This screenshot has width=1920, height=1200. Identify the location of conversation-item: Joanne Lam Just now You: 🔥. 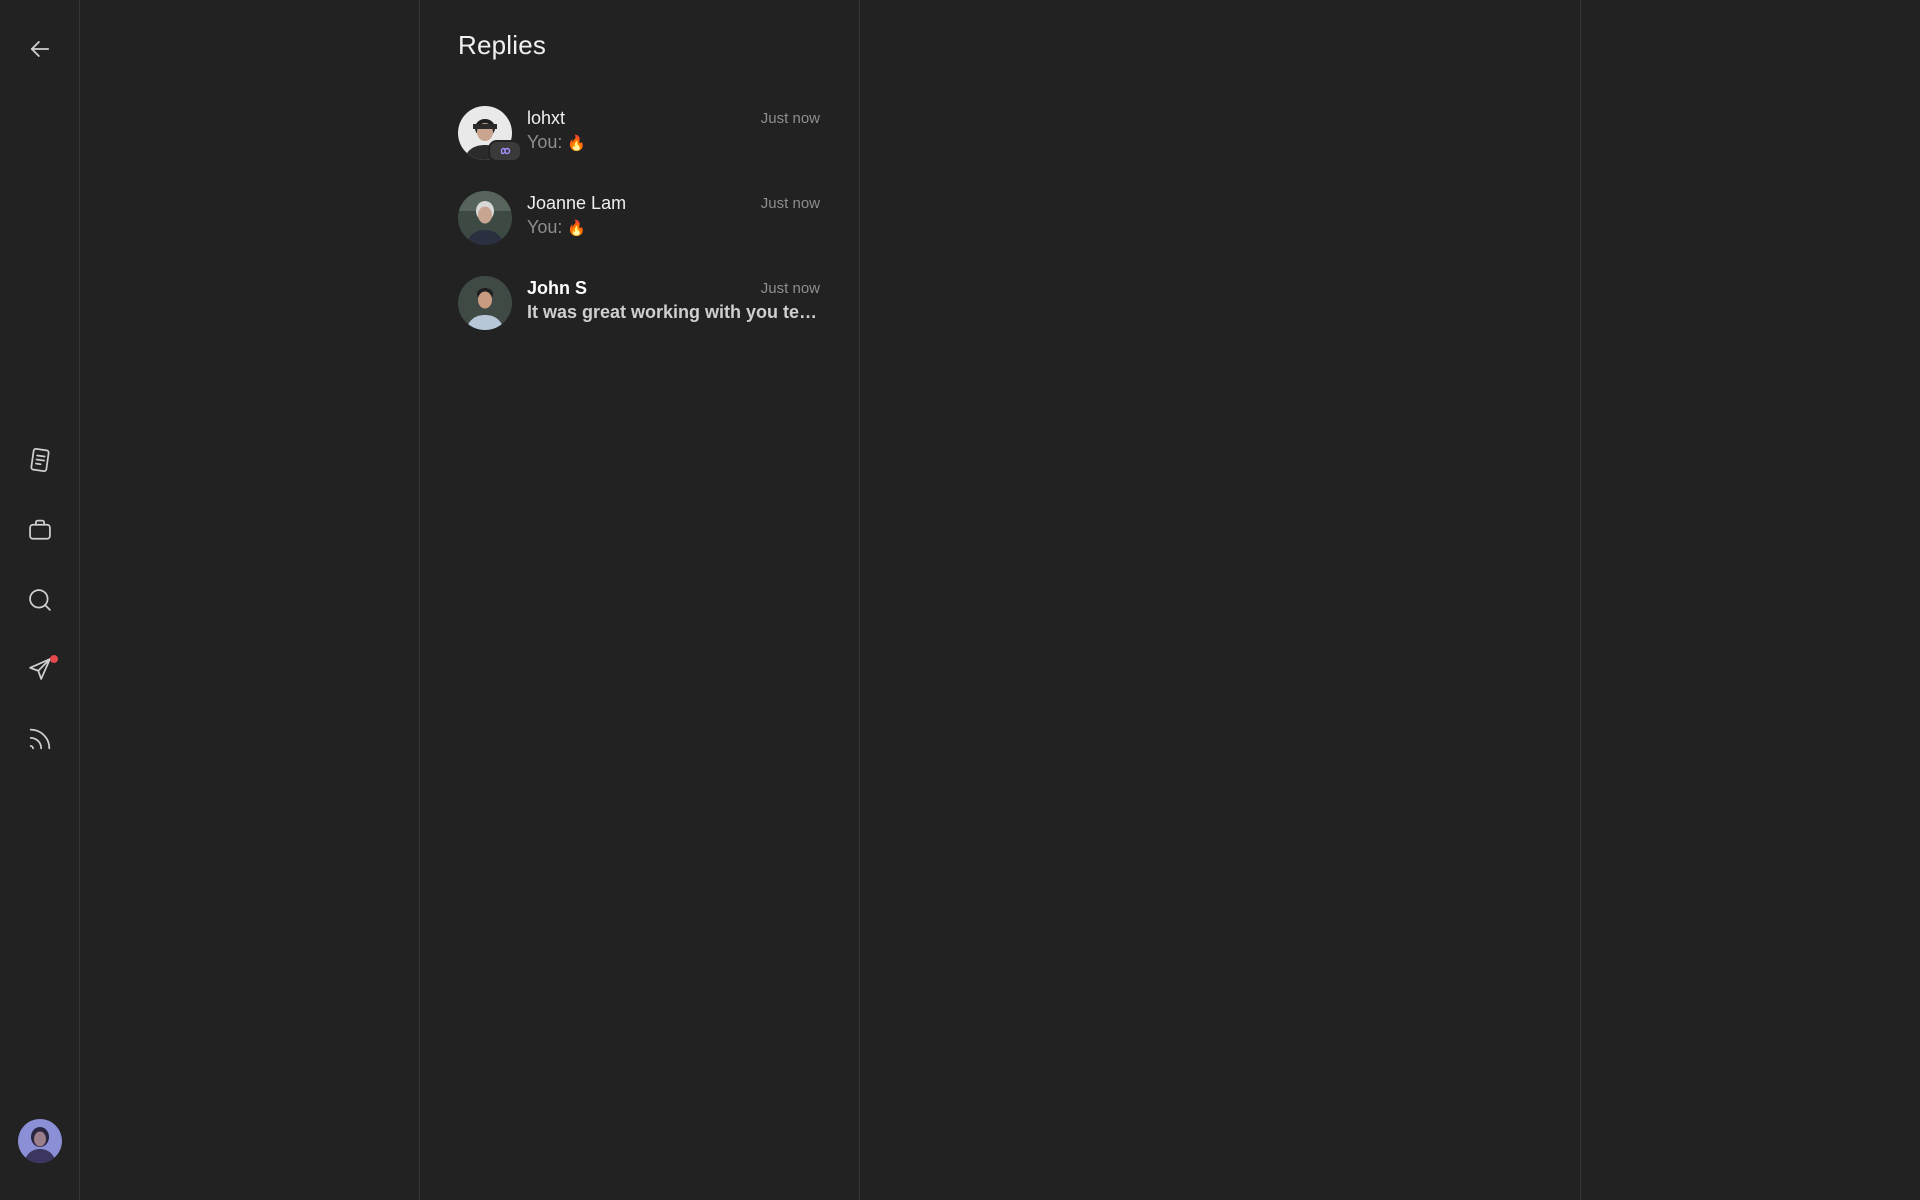
(639, 217).